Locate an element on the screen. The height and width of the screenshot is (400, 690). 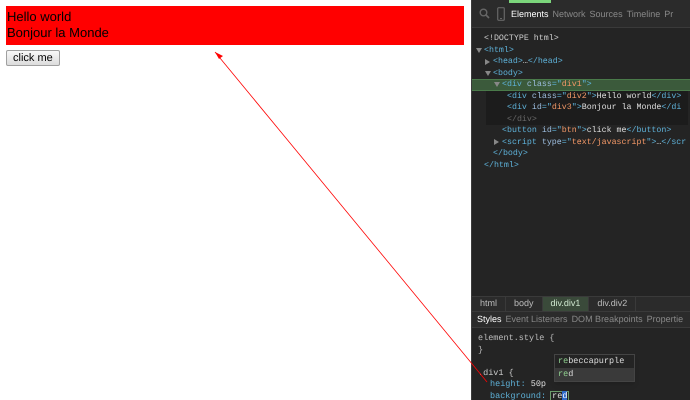
breadcrumb: div.div2 is located at coordinates (612, 304).